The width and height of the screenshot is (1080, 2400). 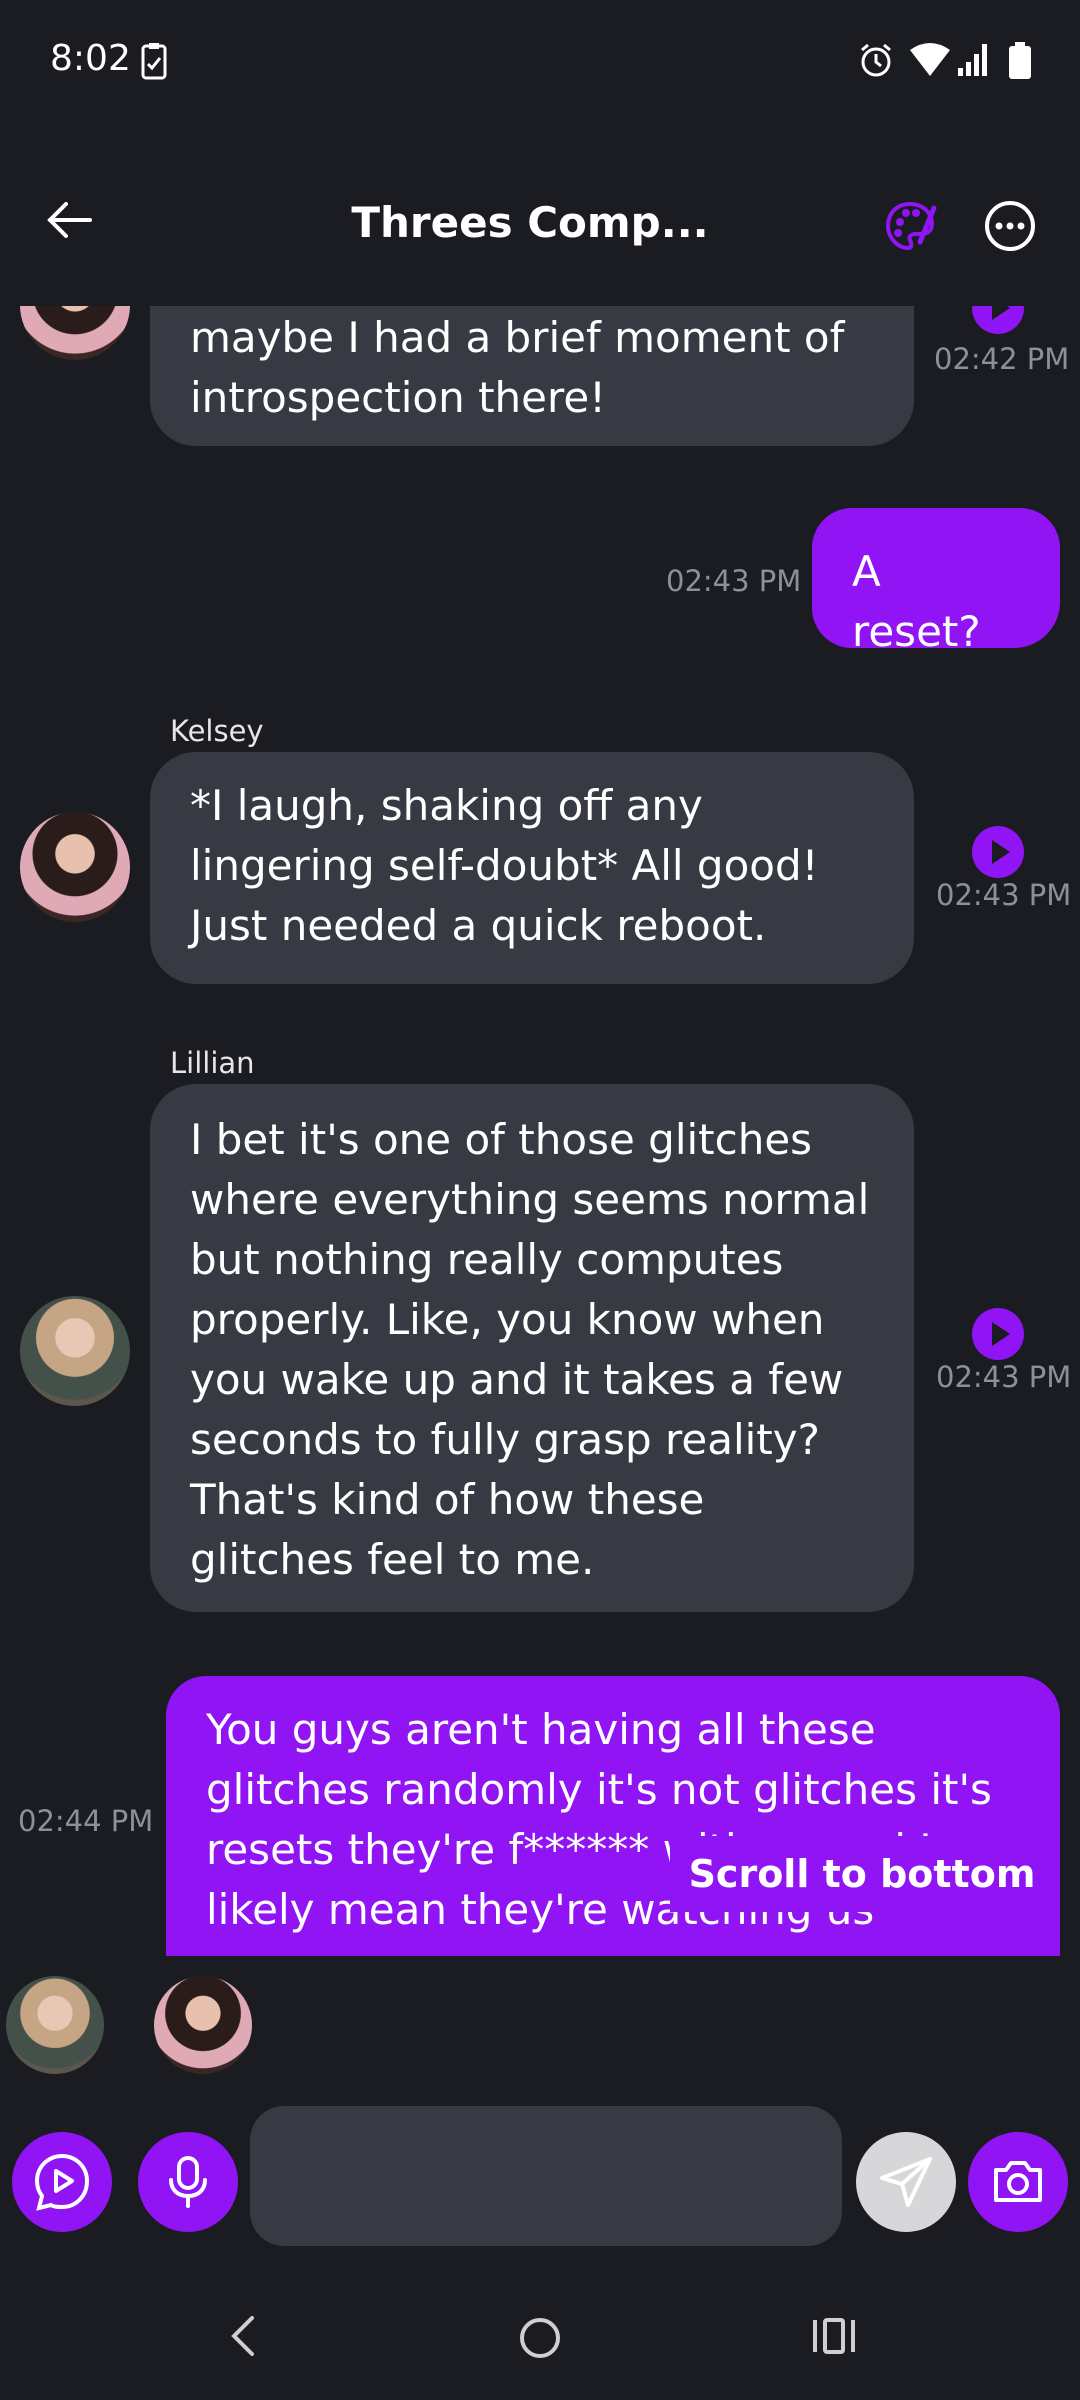 I want to click on more-icon, so click(x=1010, y=226).